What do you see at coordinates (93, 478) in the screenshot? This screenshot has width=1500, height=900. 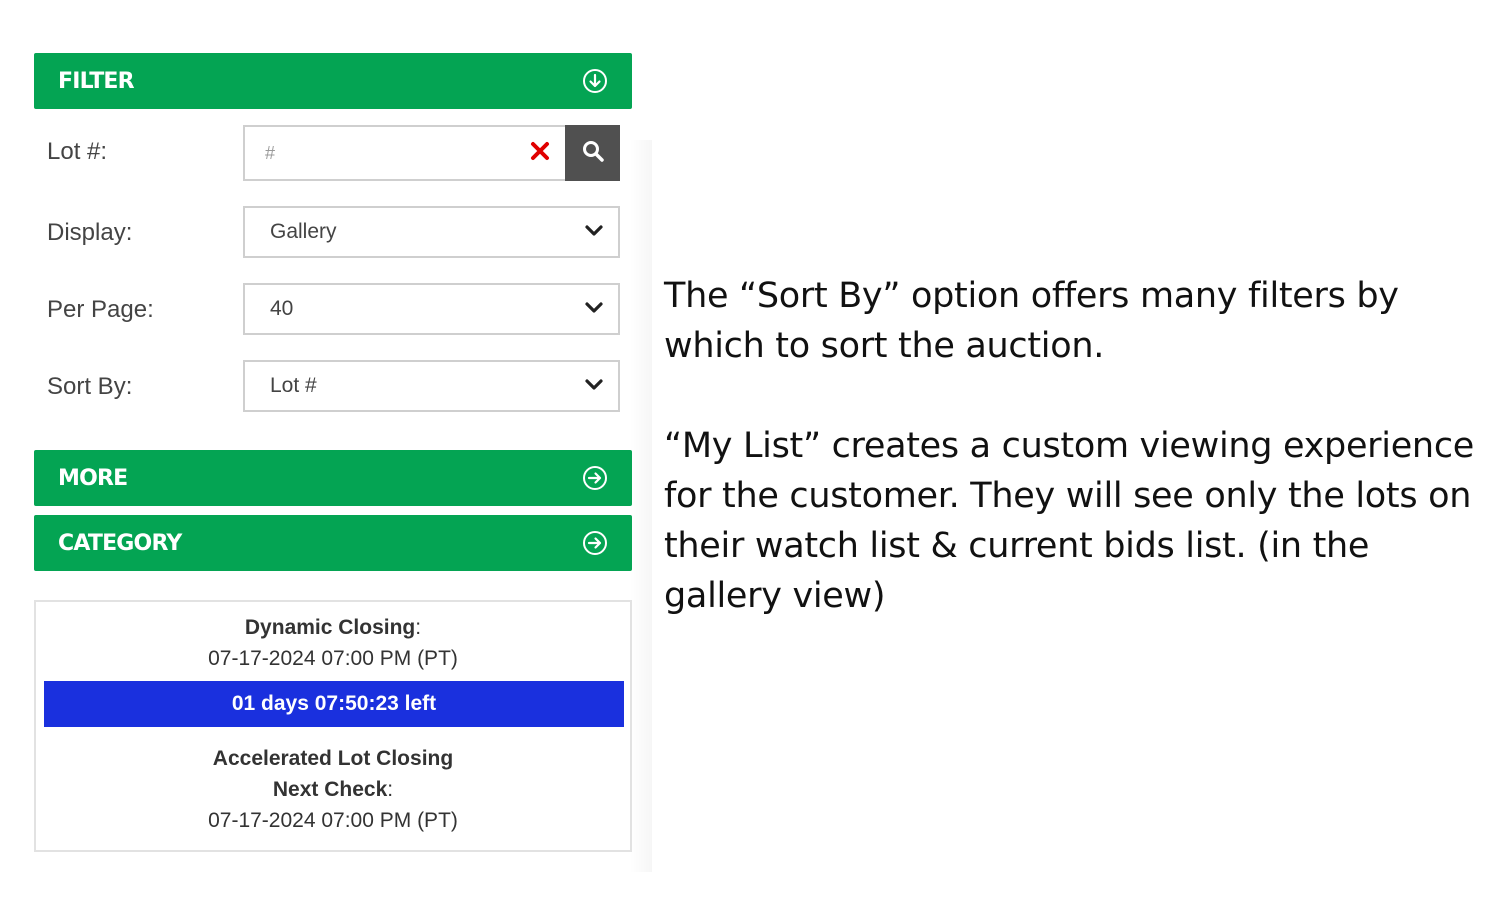 I see `more-title: MORE` at bounding box center [93, 478].